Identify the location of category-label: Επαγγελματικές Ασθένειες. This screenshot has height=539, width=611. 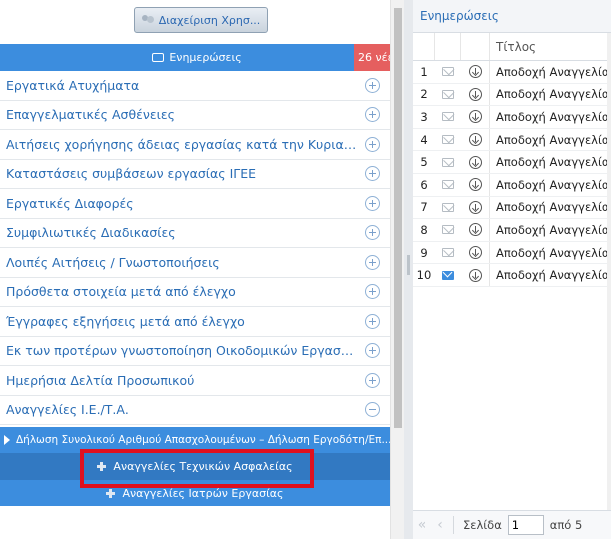
(90, 115).